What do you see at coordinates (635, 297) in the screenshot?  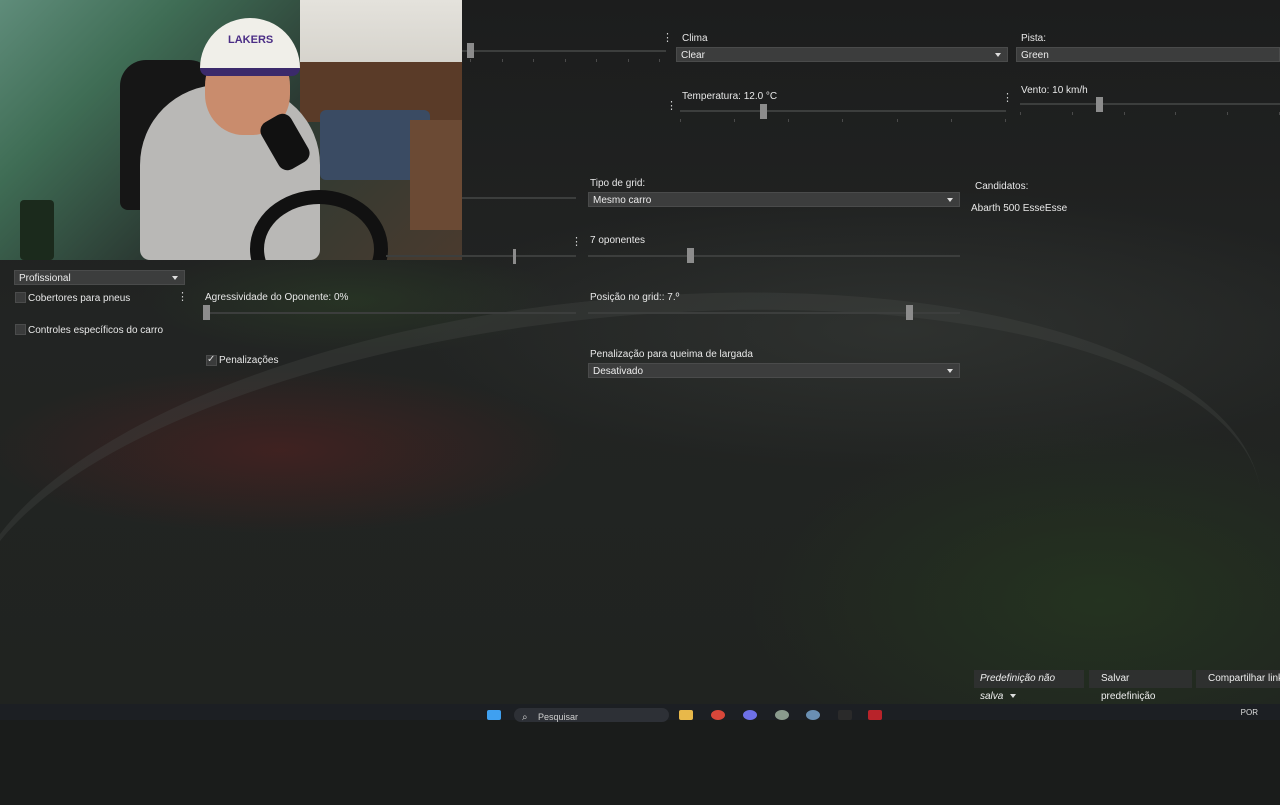 I see `grid-position-label: Posição no grid:: 7.º` at bounding box center [635, 297].